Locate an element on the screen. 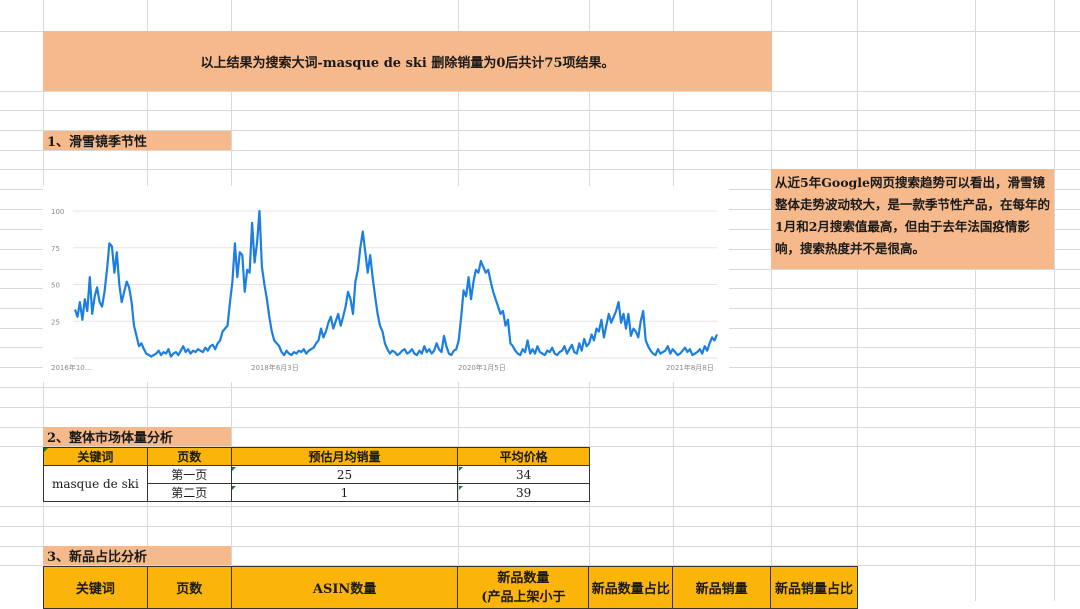  y-tick-label: 25 is located at coordinates (55, 322).